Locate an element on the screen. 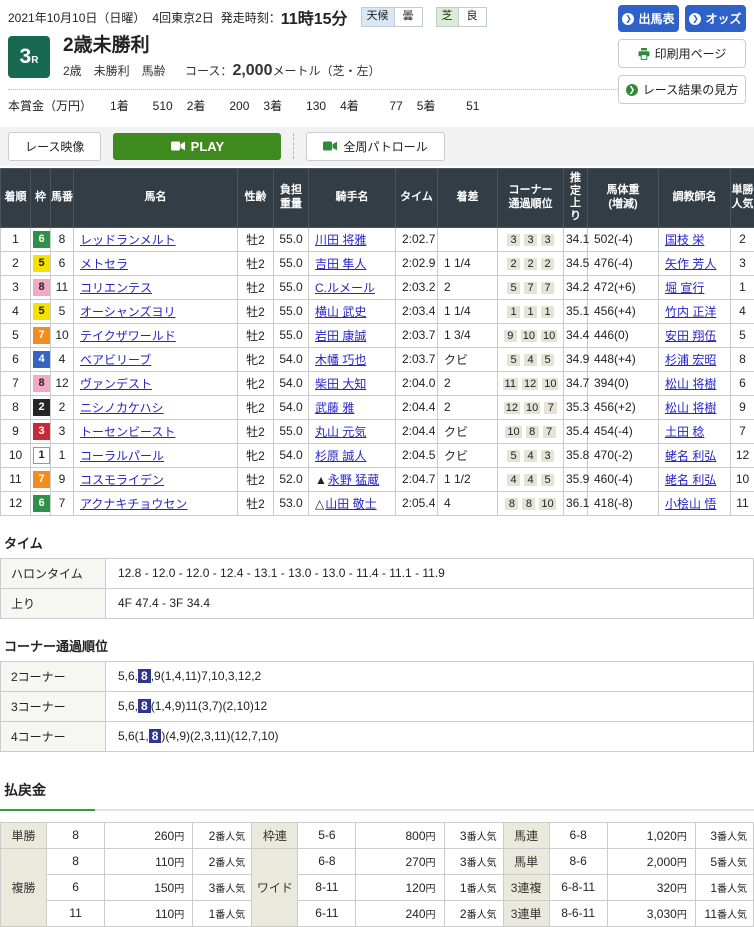  play-button-label: PLAY is located at coordinates (207, 146).